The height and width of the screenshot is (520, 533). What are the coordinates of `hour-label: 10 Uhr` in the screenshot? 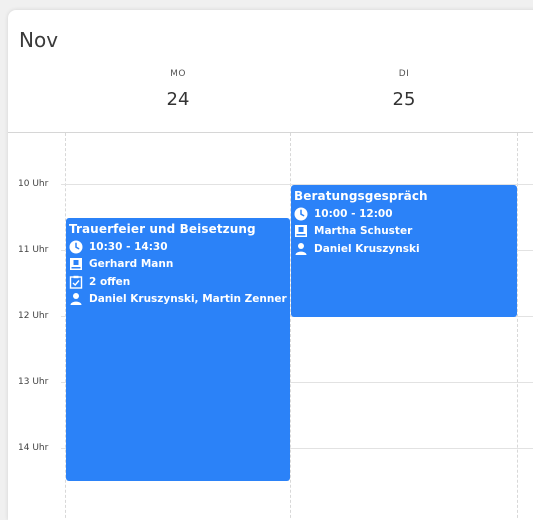 It's located at (33, 184).